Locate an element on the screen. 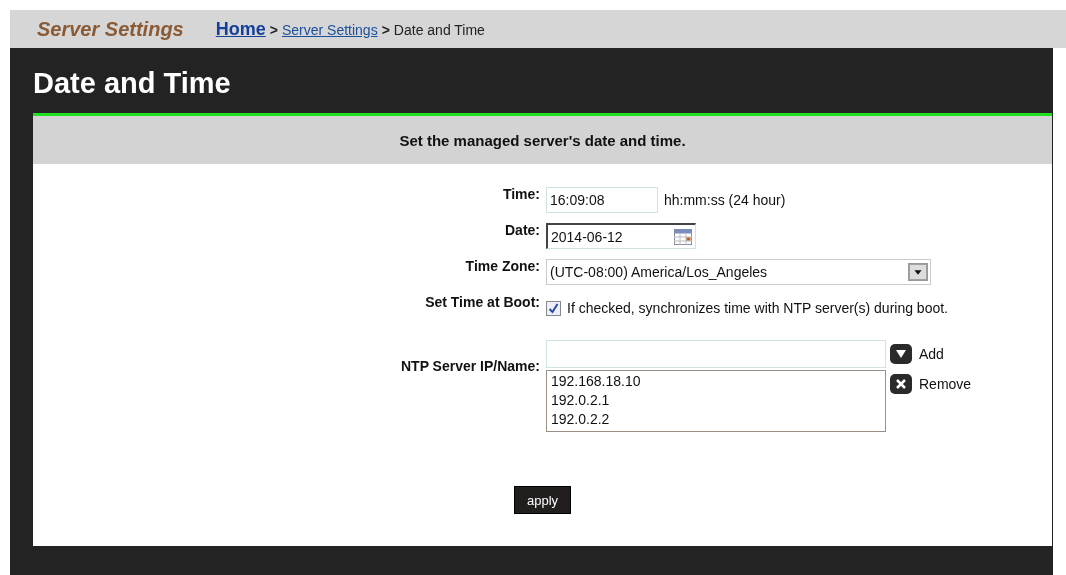 This screenshot has height=575, width=1066. checkbox is located at coordinates (553, 308).